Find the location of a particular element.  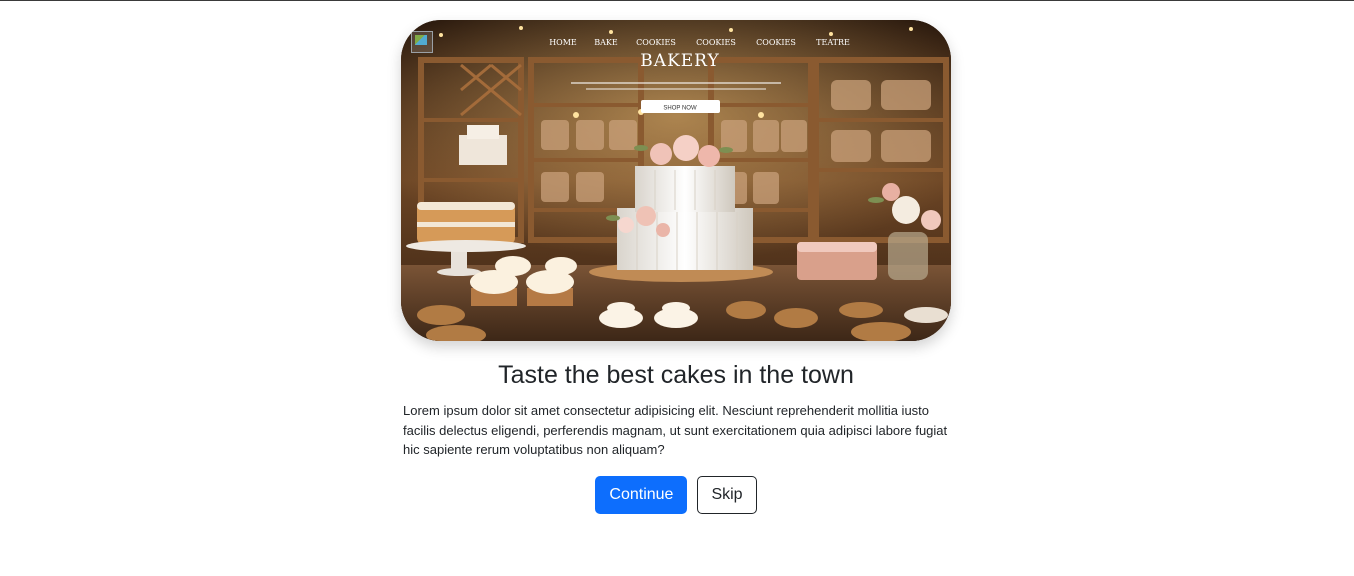

hero-cta-label: SHOP NOW is located at coordinates (680, 109).